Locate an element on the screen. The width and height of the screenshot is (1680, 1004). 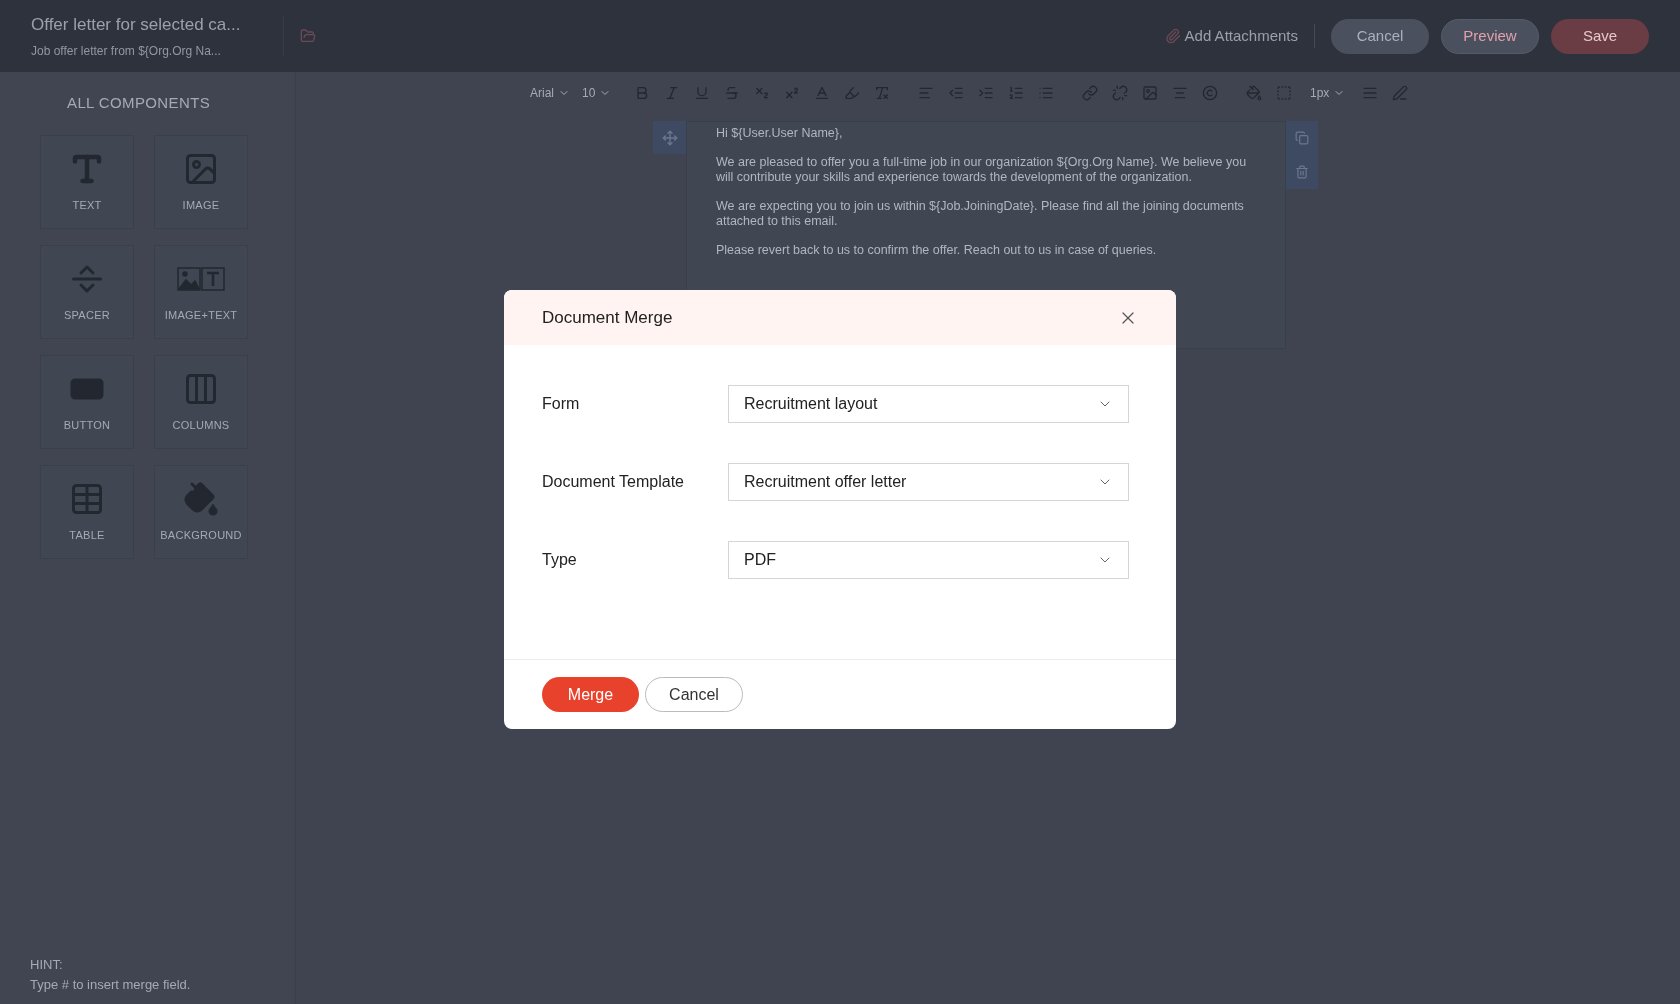
select-field: Recruitment layout is located at coordinates (928, 404).